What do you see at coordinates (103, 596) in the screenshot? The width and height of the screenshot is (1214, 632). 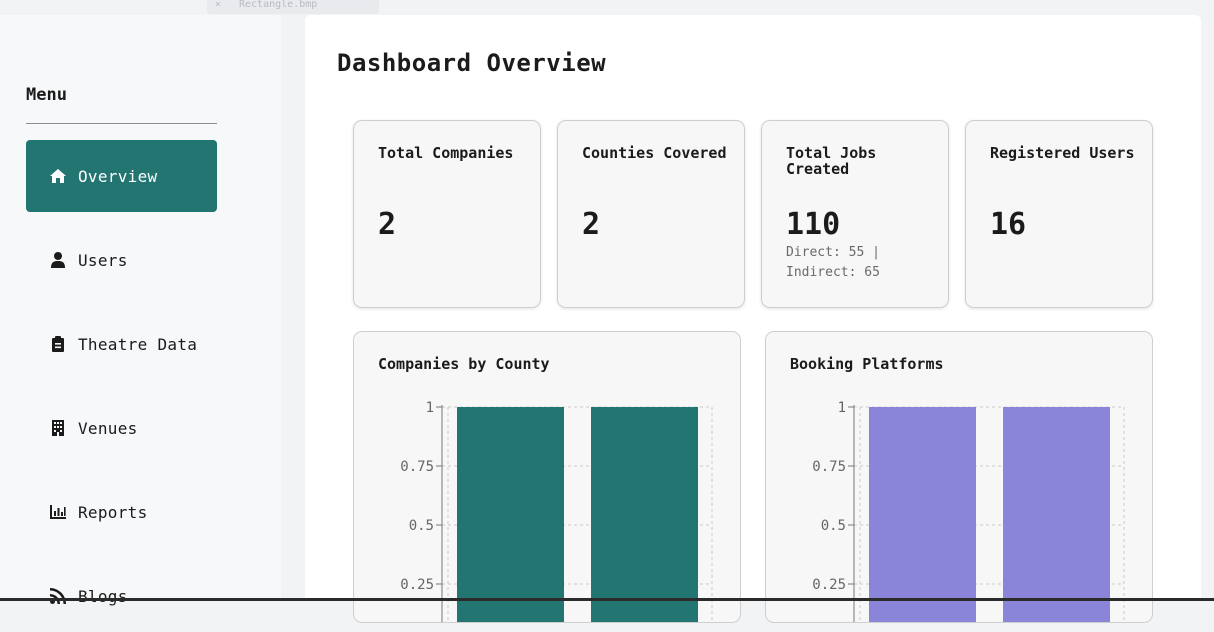 I see `sidebar-item-label: Blogs` at bounding box center [103, 596].